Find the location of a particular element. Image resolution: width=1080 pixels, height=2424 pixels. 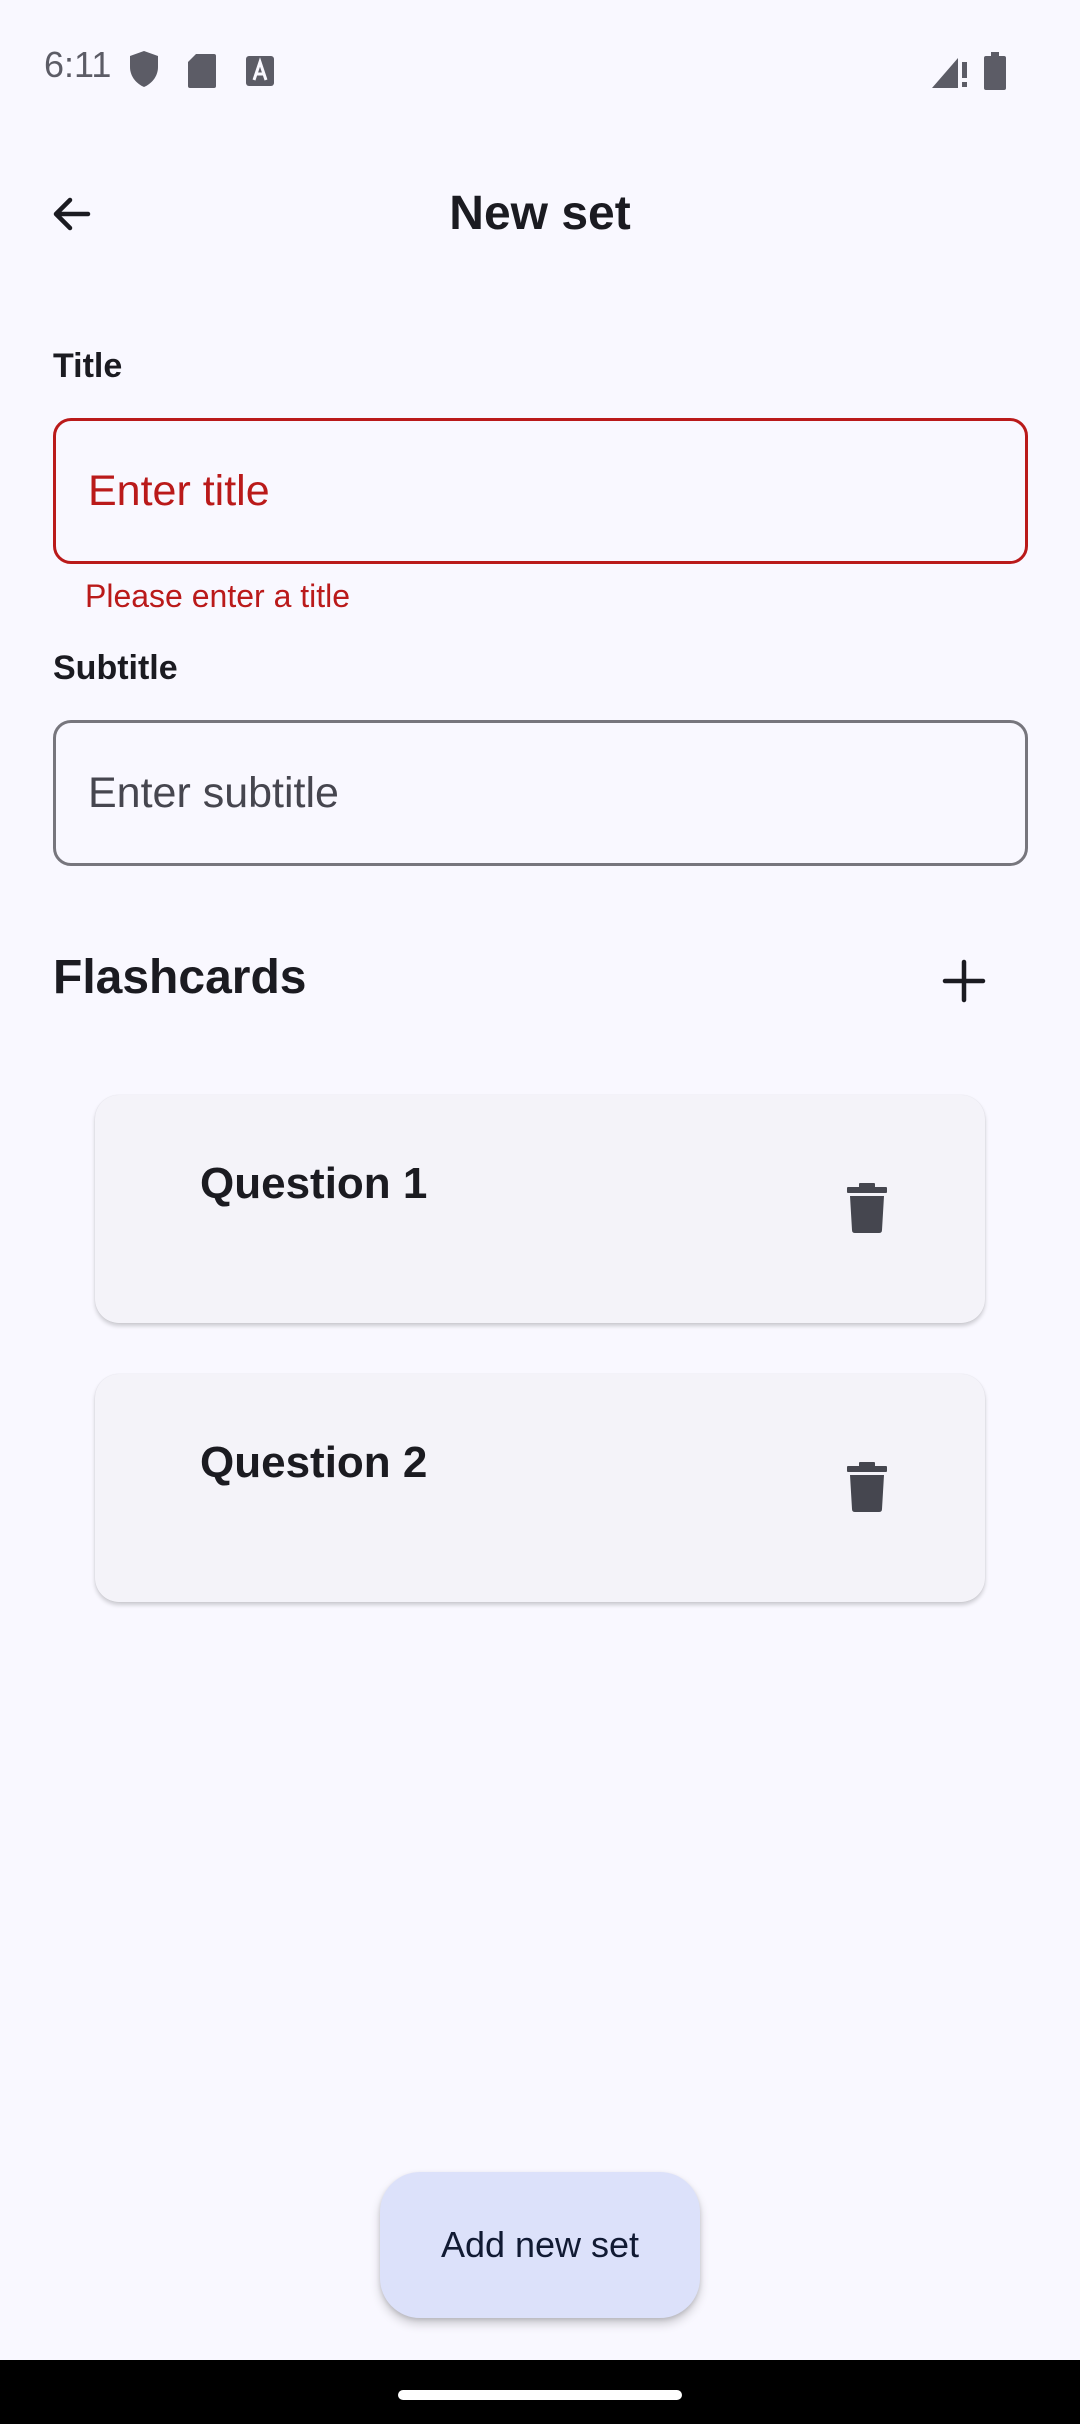

shield-icon is located at coordinates (144, 69).